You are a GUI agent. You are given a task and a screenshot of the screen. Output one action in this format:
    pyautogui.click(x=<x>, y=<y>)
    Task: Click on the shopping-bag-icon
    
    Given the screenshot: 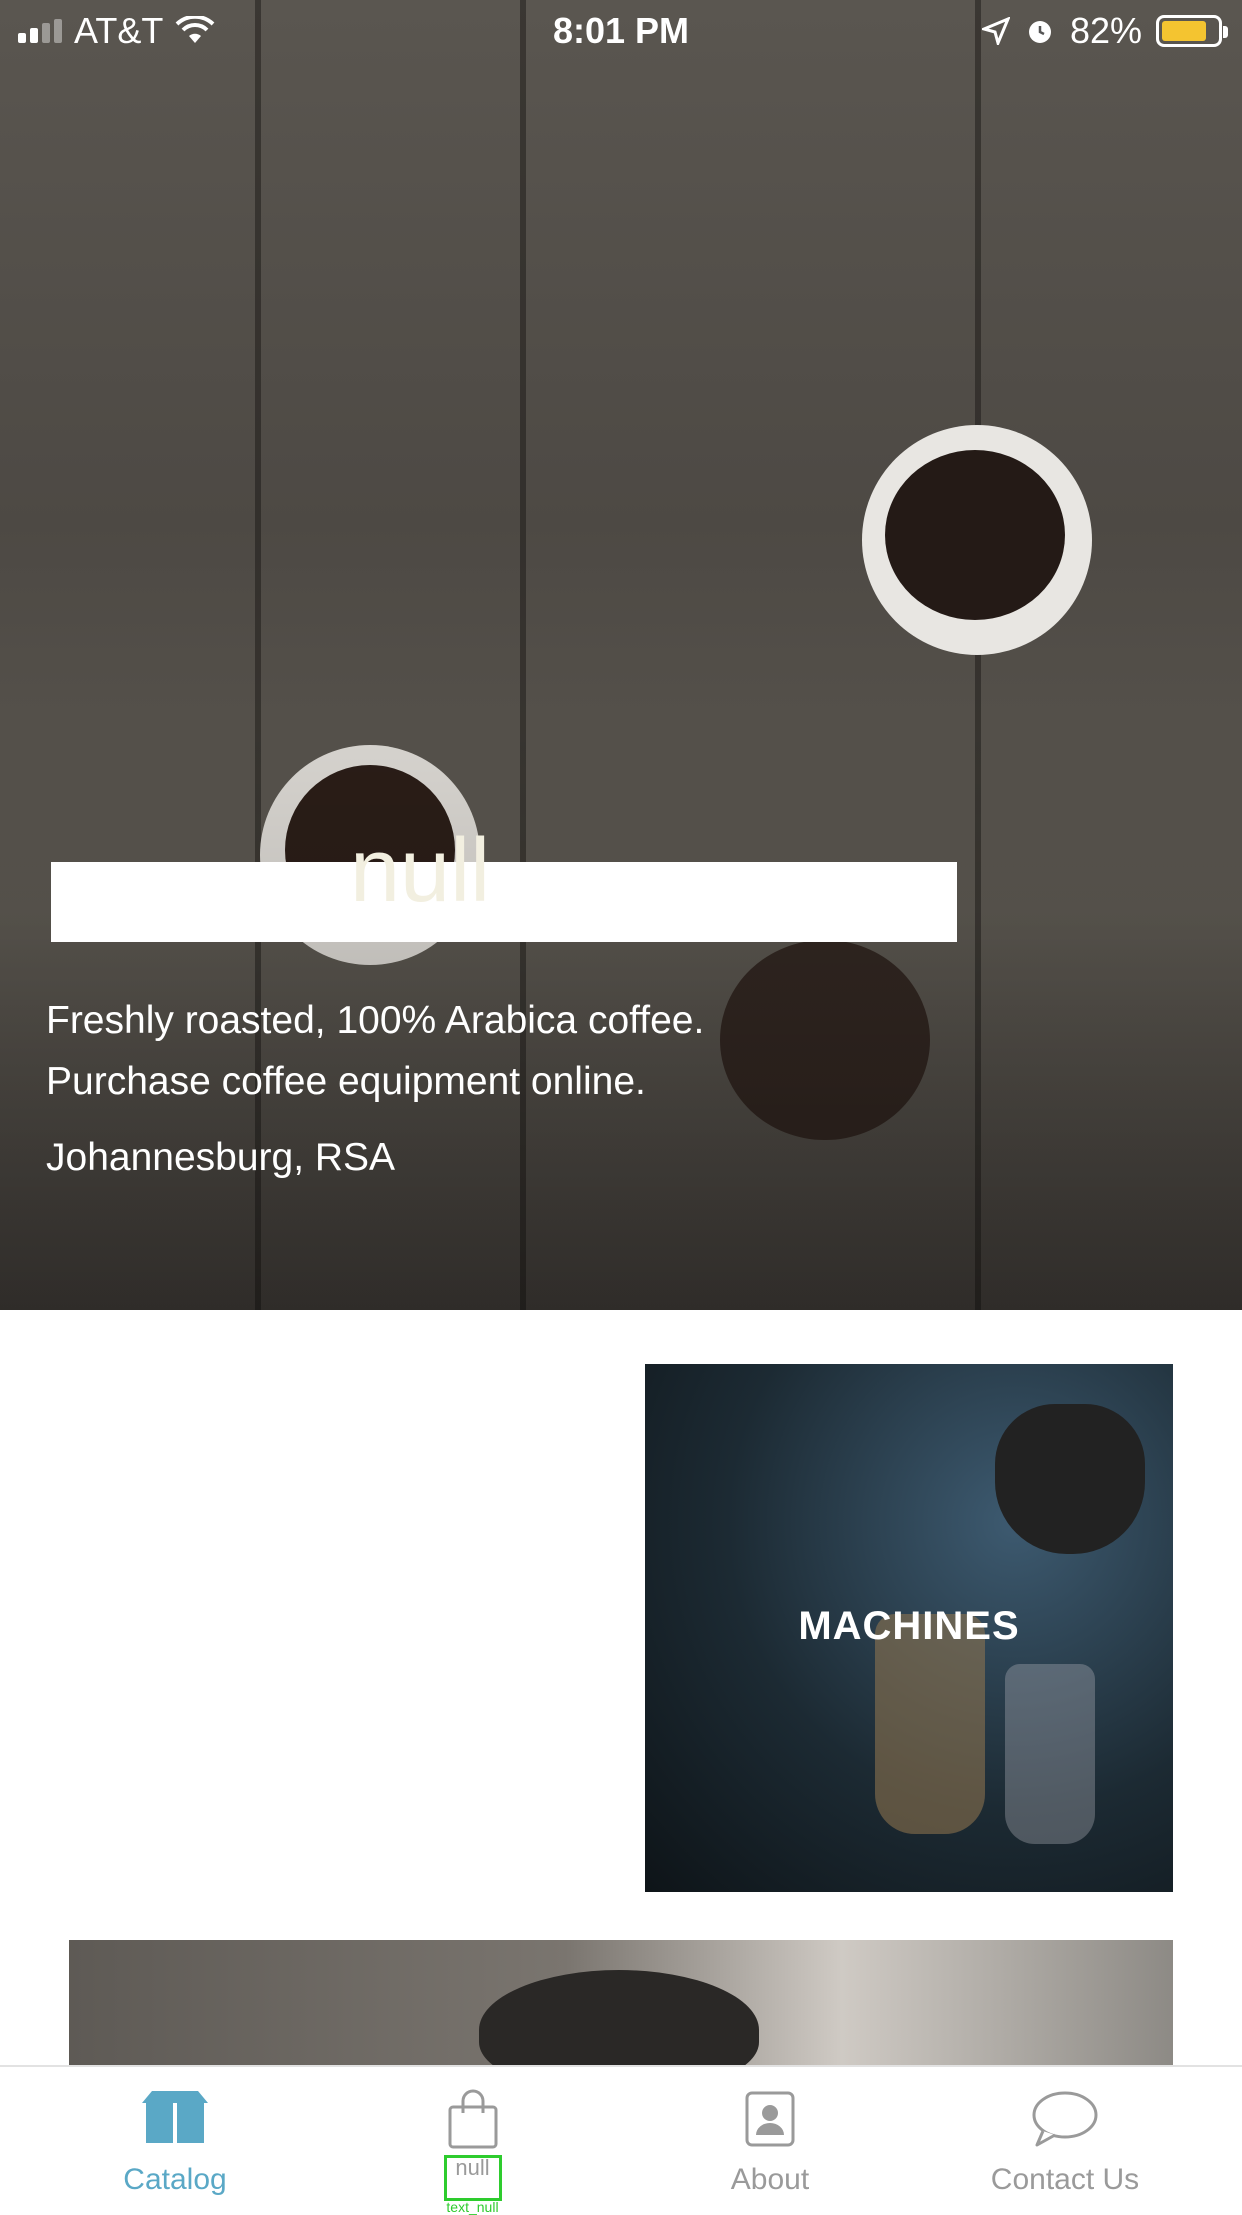 What is the action you would take?
    pyautogui.click(x=472, y=2119)
    